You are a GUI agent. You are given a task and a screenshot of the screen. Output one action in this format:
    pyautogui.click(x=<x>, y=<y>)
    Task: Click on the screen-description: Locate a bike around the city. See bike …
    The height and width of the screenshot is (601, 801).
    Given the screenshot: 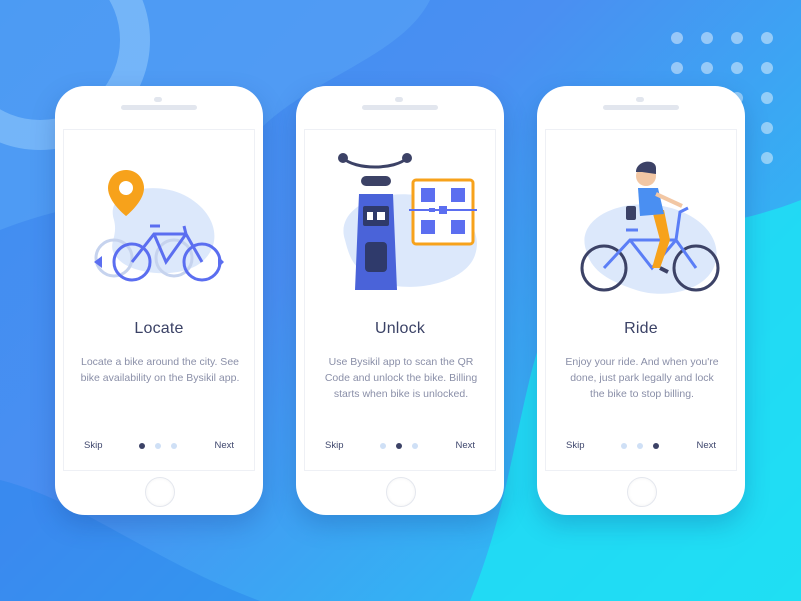 What is the action you would take?
    pyautogui.click(x=160, y=370)
    